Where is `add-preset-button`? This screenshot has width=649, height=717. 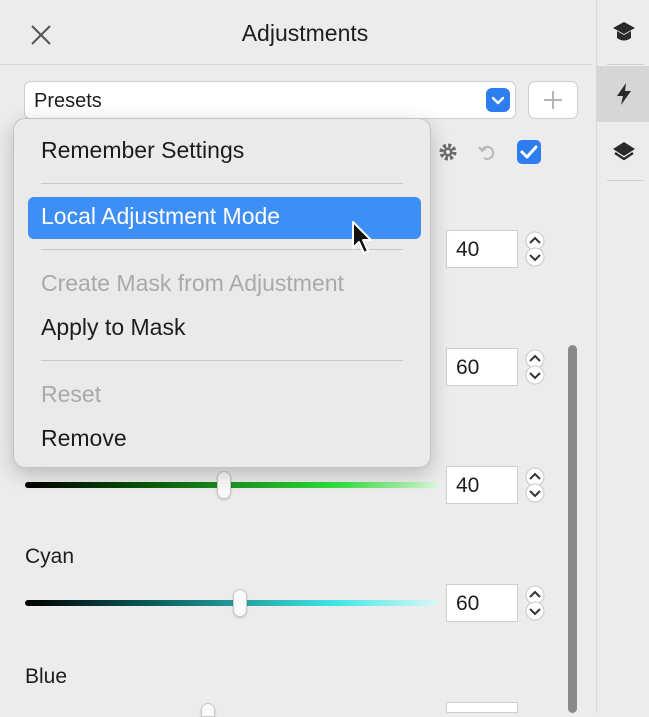
add-preset-button is located at coordinates (553, 100).